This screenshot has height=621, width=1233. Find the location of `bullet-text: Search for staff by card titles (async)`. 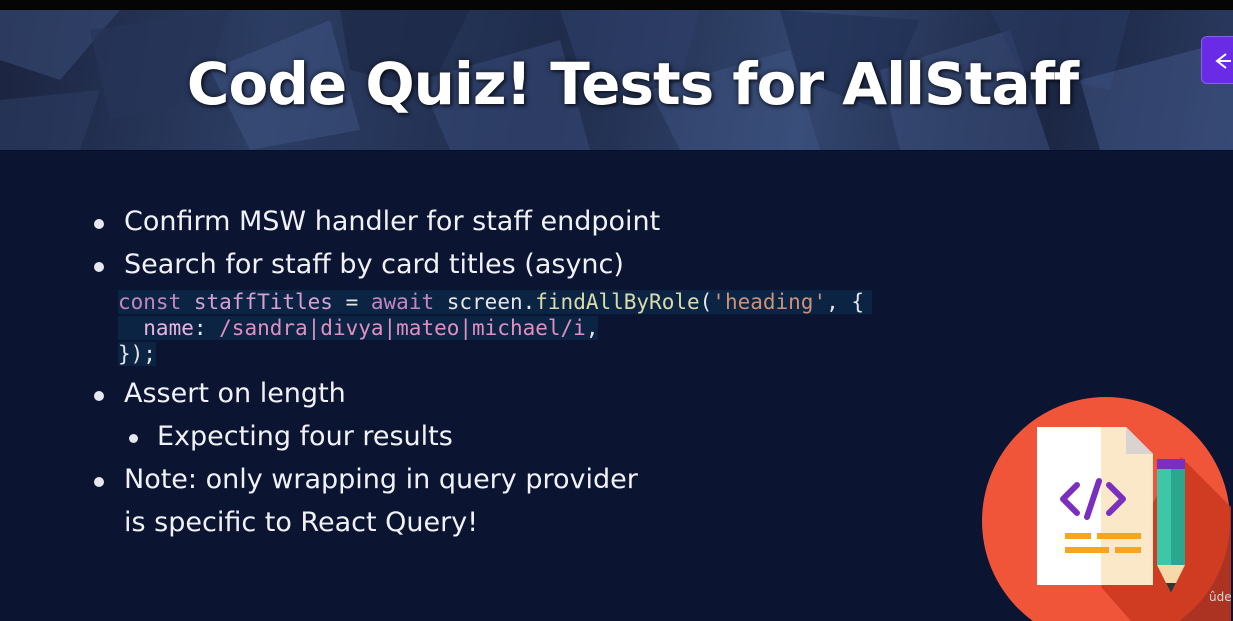

bullet-text: Search for staff by card titles (async) is located at coordinates (374, 264).